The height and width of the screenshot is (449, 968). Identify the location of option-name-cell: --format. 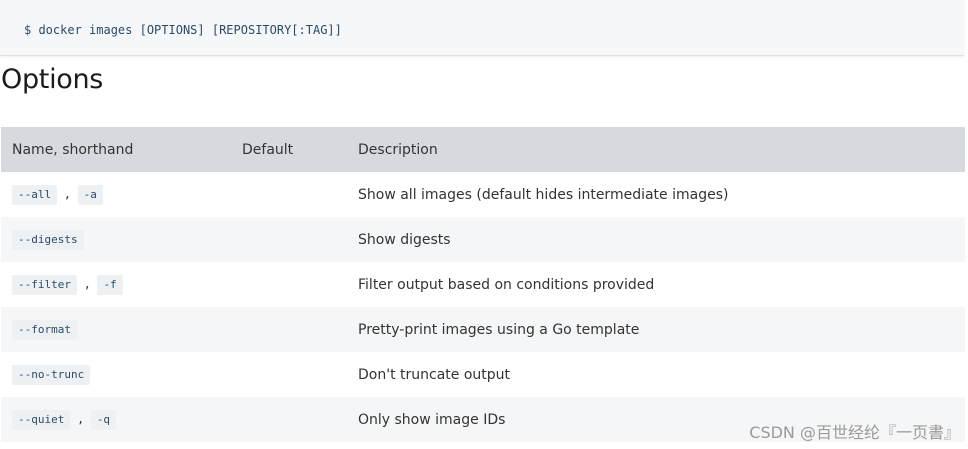
(116, 329).